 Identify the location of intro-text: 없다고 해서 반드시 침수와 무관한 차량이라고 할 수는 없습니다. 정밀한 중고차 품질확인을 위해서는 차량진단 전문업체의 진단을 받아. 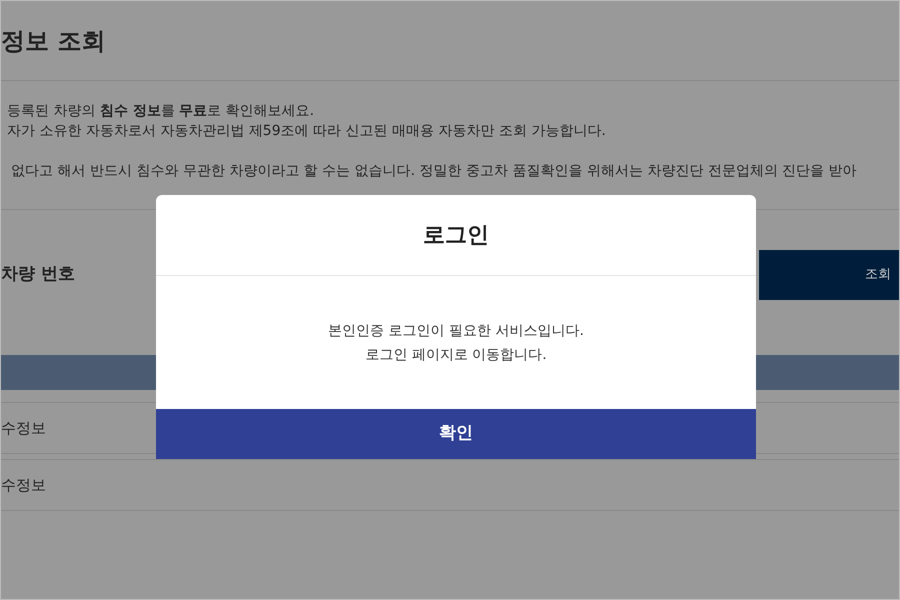
(434, 171).